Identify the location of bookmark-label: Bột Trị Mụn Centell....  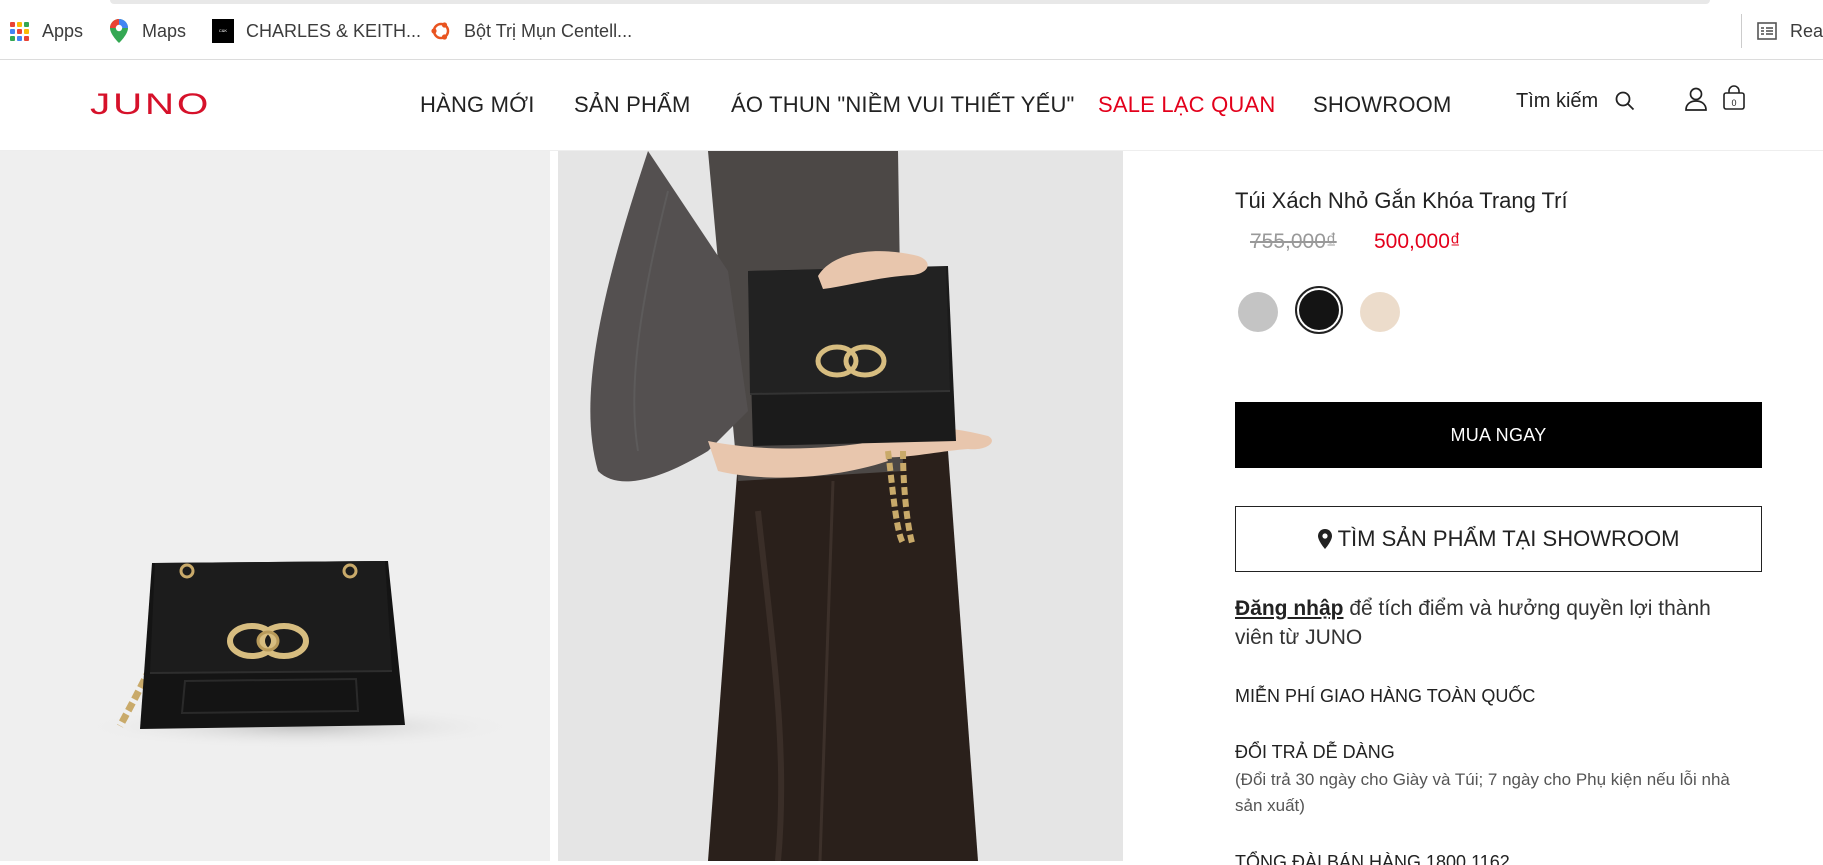
(548, 30).